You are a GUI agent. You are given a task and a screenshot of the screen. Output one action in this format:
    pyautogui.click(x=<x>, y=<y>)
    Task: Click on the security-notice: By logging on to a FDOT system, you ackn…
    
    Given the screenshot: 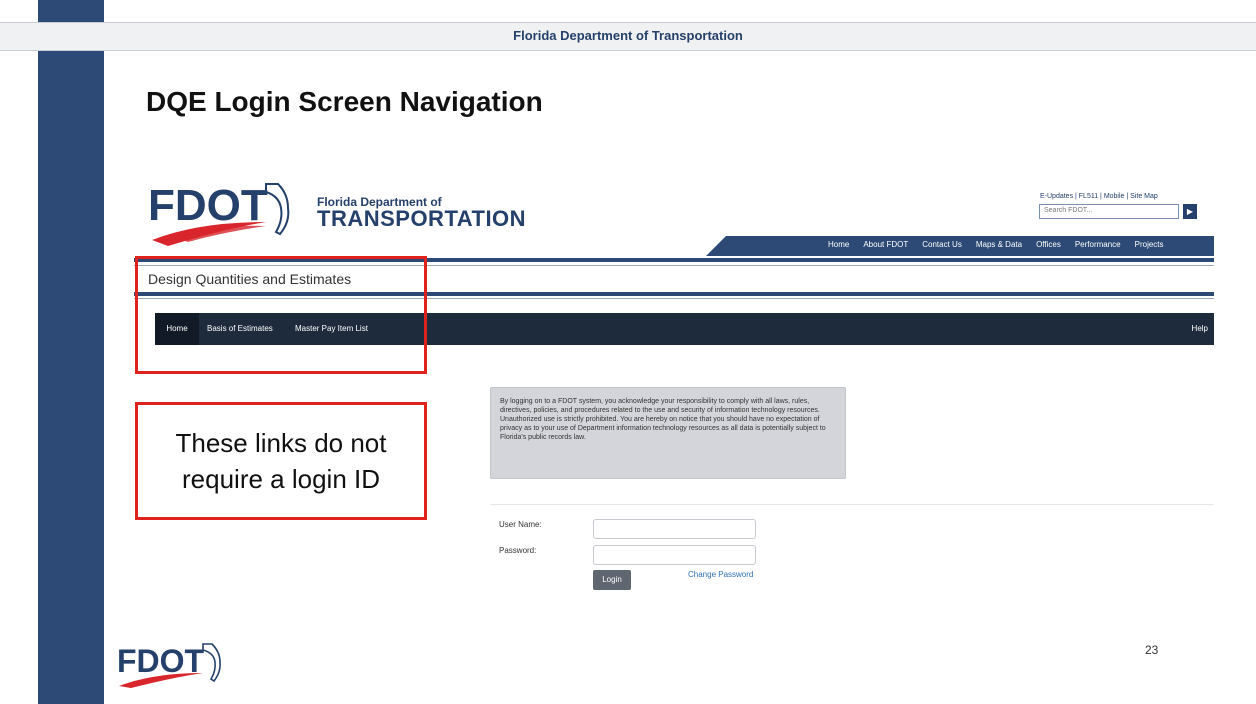 What is the action you would take?
    pyautogui.click(x=668, y=433)
    